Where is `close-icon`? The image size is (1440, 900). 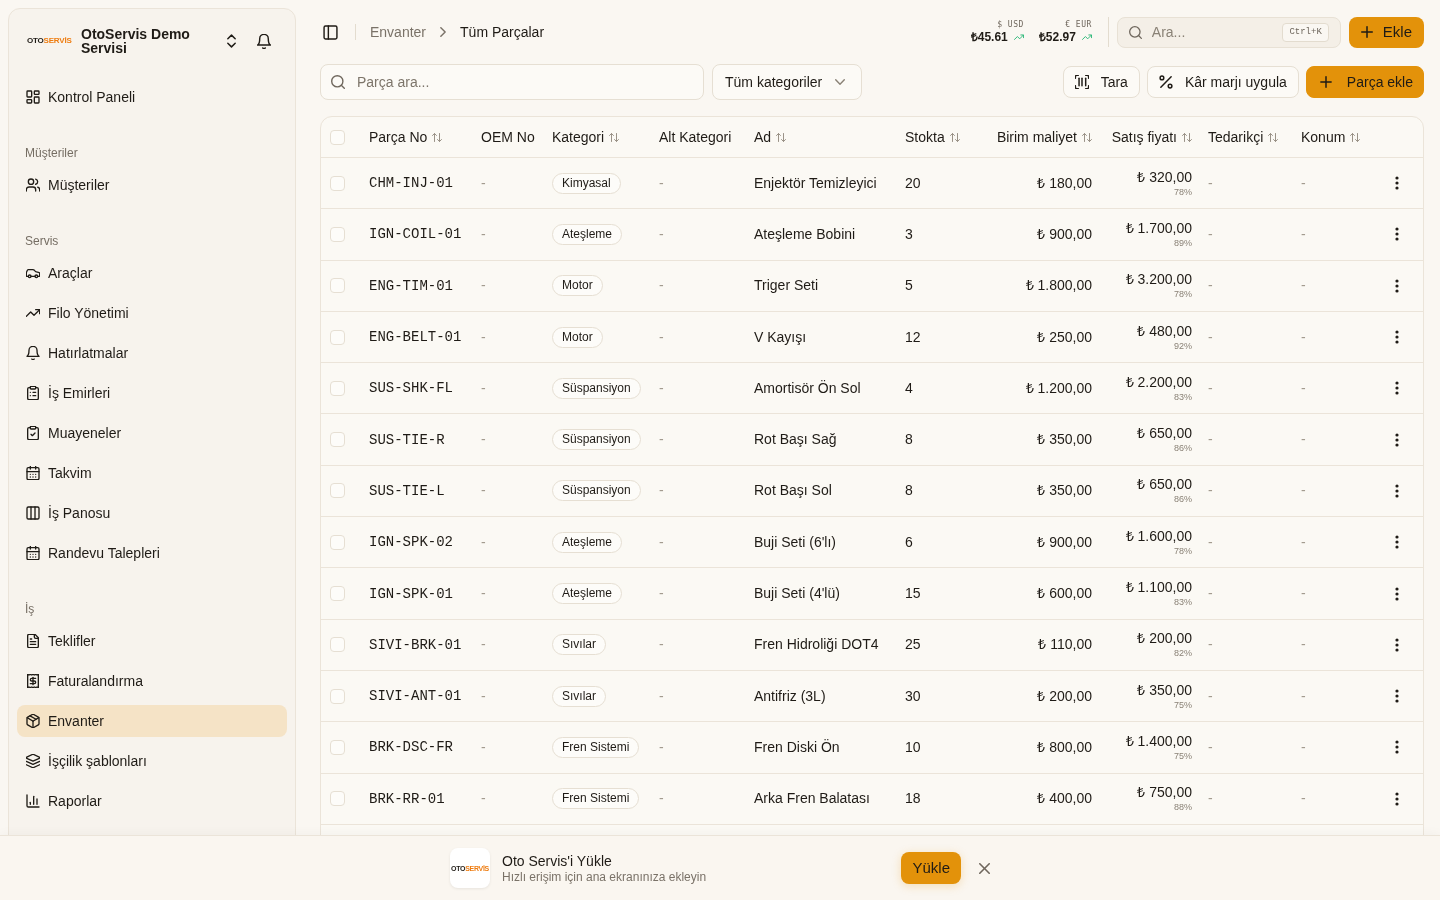 close-icon is located at coordinates (984, 868).